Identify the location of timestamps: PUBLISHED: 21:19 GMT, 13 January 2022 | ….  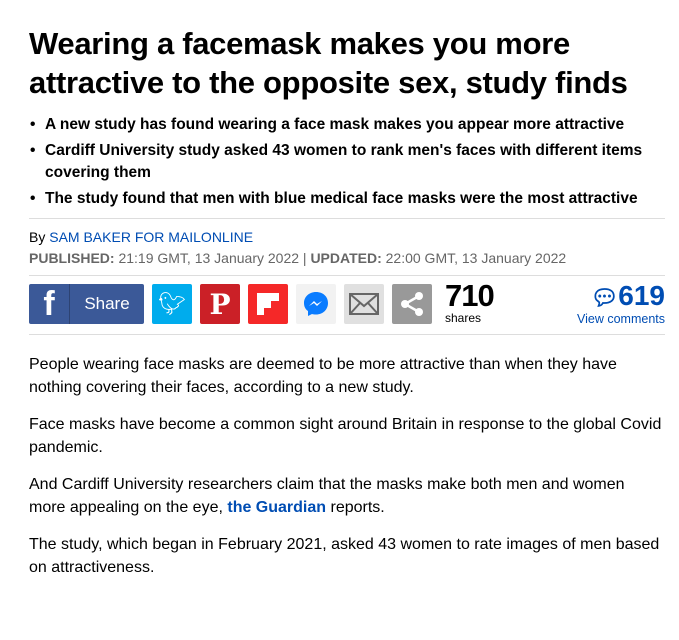
(347, 258).